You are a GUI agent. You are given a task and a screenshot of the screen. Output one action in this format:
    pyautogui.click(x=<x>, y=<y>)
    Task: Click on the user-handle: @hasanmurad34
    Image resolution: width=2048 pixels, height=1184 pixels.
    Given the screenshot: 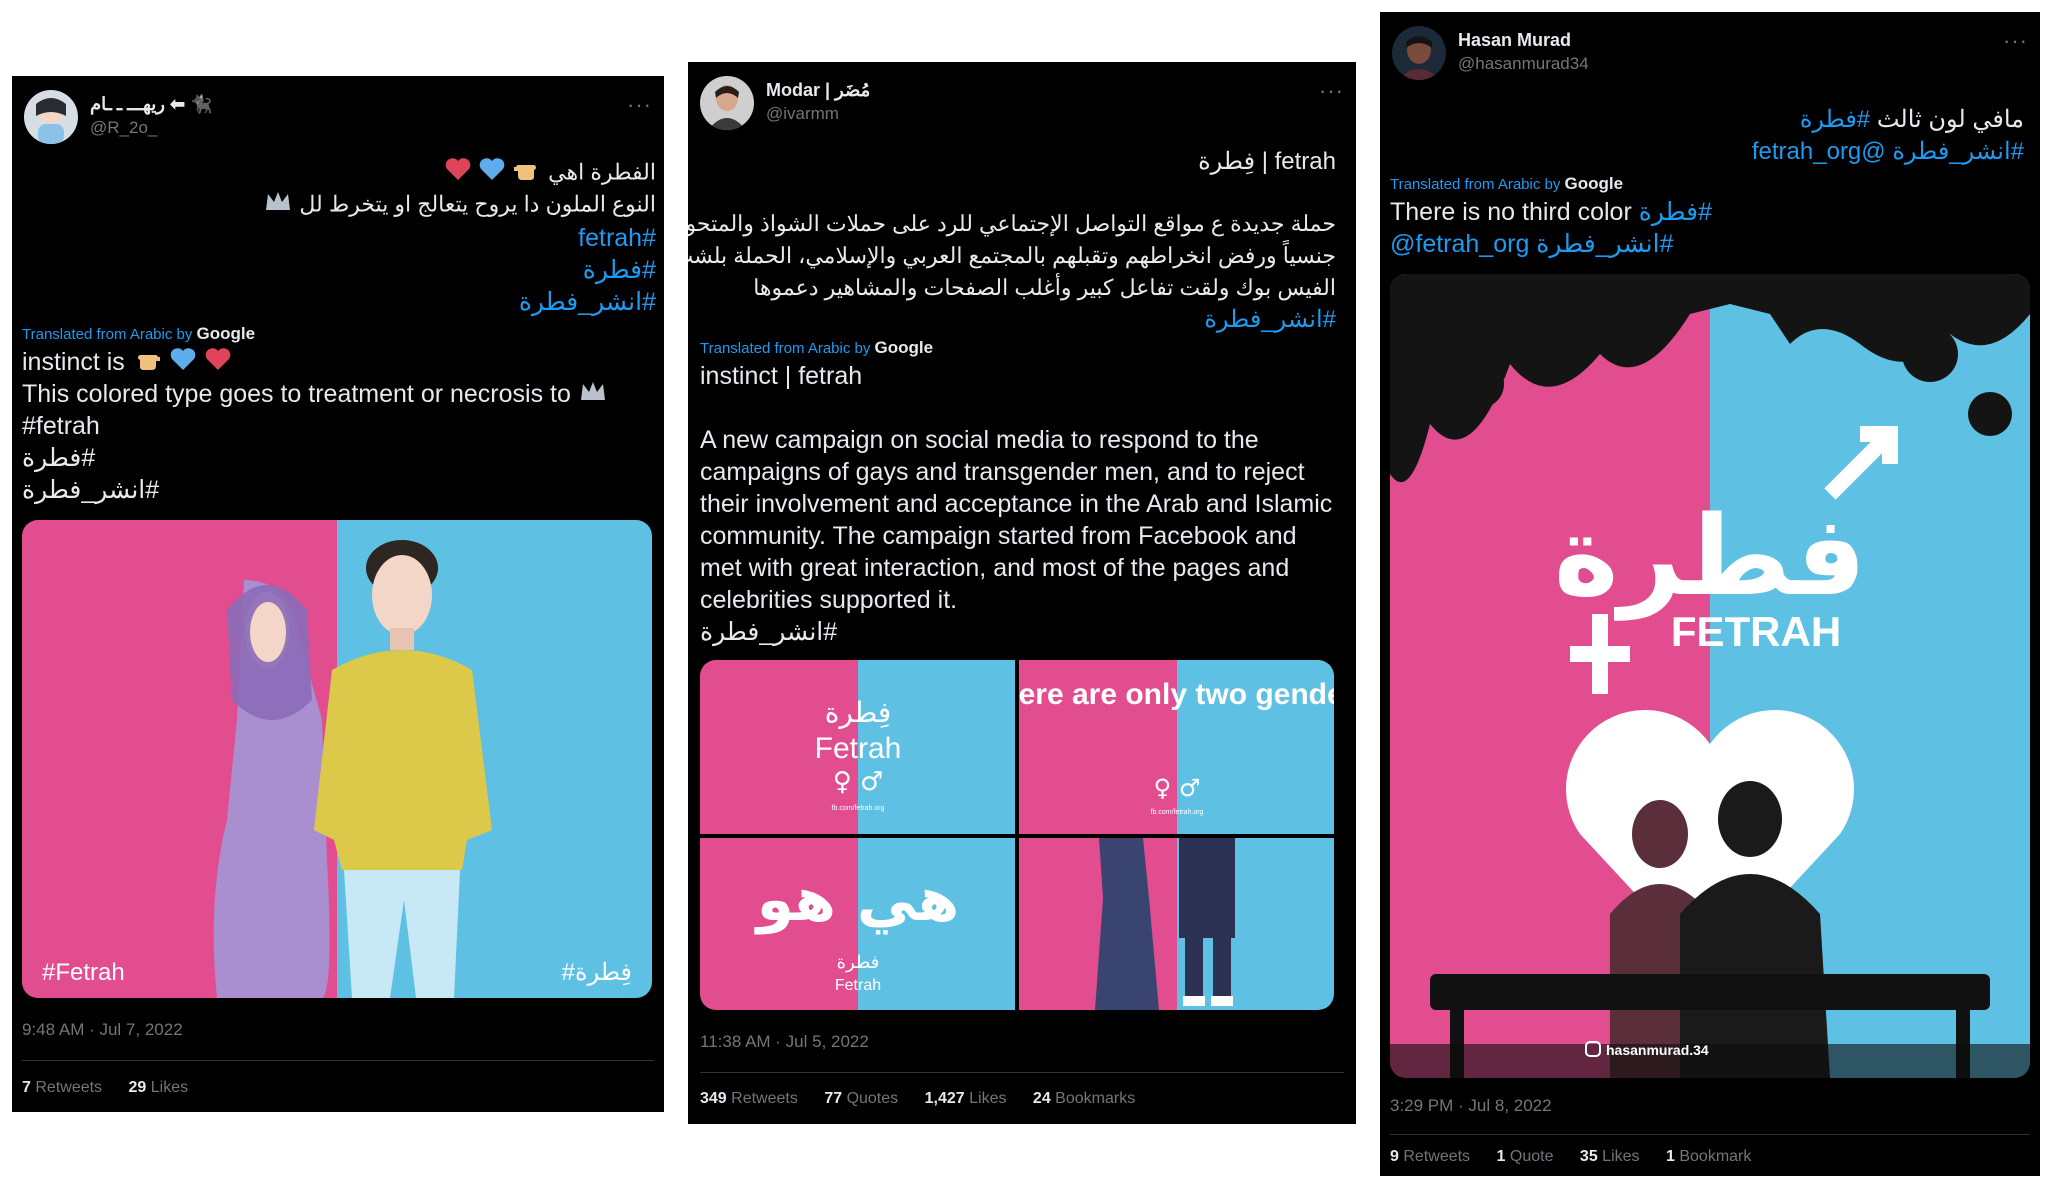 What is the action you would take?
    pyautogui.click(x=1523, y=64)
    